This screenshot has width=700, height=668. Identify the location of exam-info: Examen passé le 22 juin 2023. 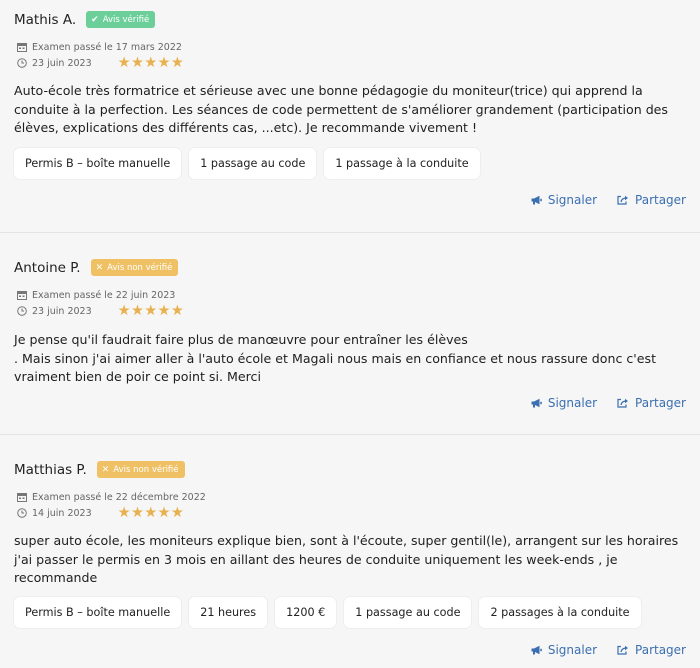
(96, 295).